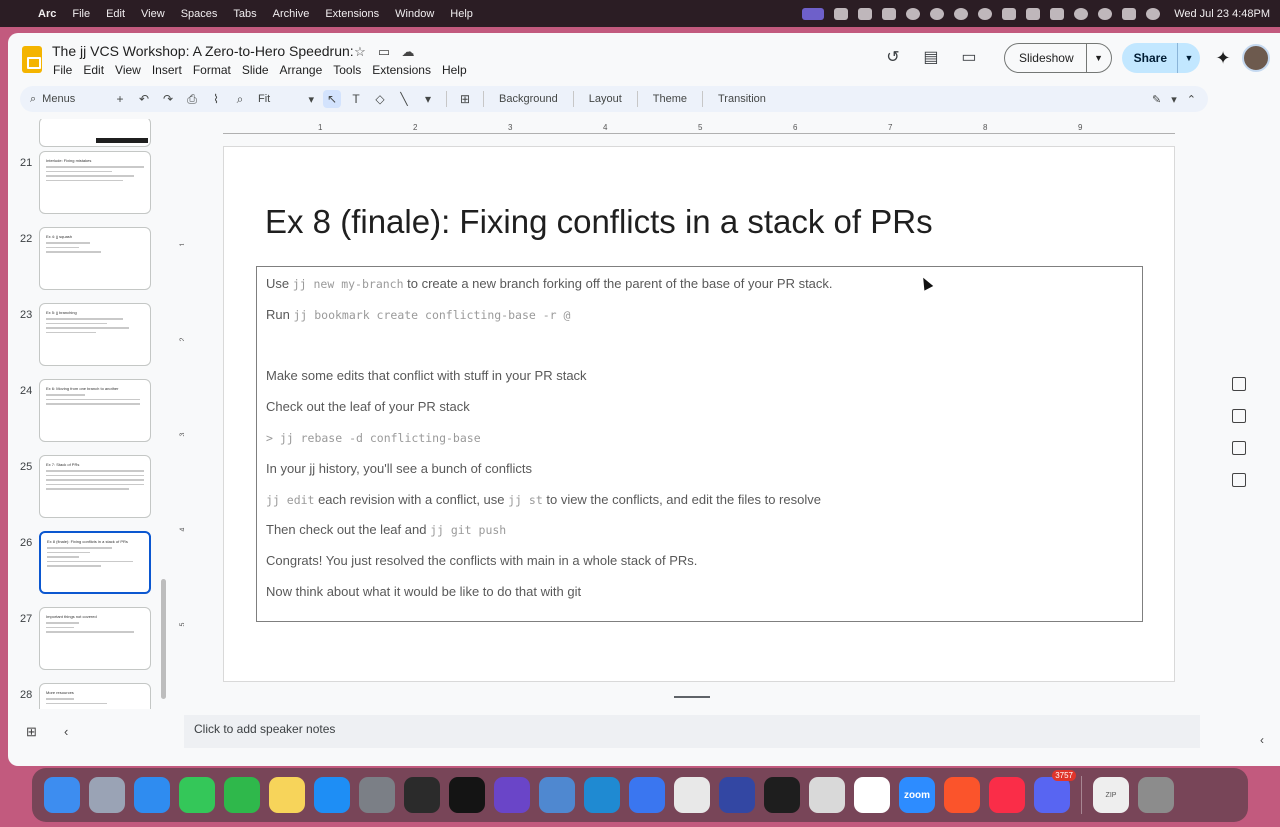 This screenshot has width=1280, height=827. Describe the element at coordinates (1239, 480) in the screenshot. I see `folder-icon` at that location.